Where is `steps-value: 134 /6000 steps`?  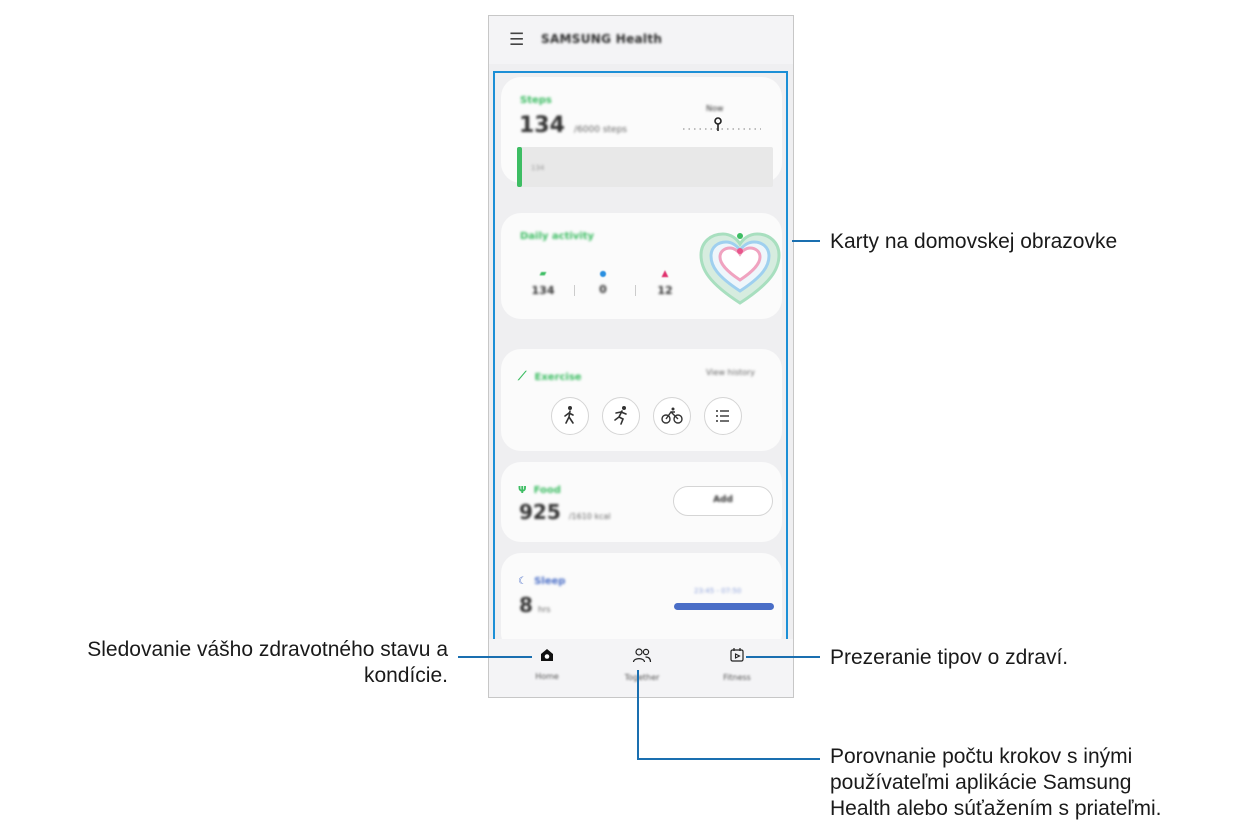
steps-value: 134 /6000 steps is located at coordinates (573, 125).